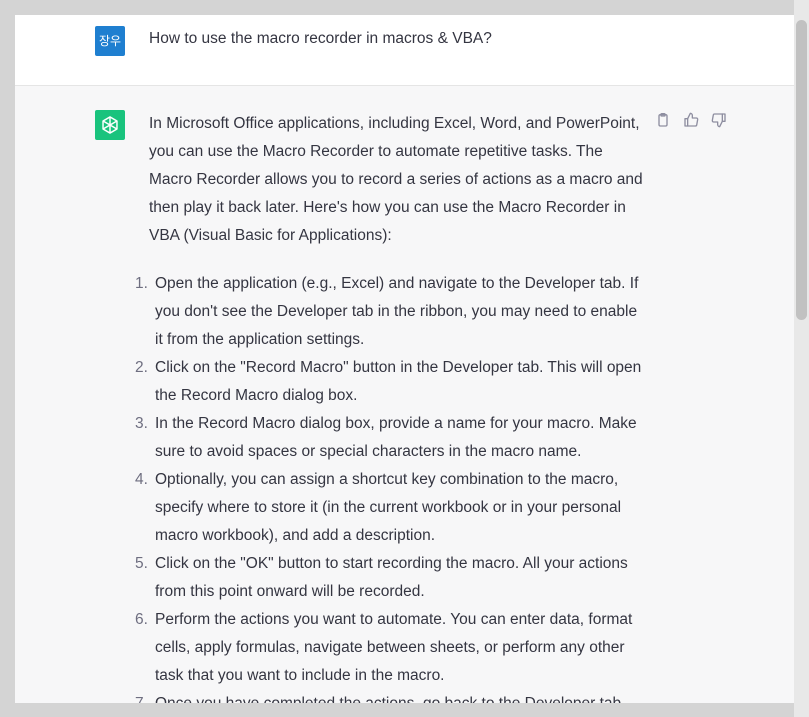 This screenshot has height=717, width=809. Describe the element at coordinates (801, 170) in the screenshot. I see `scrollbar-thumb` at that location.